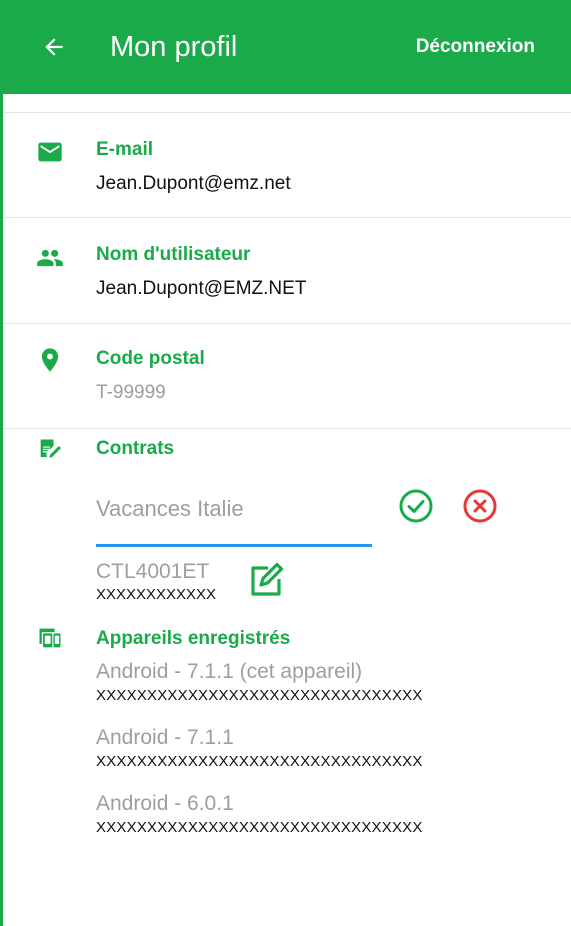  What do you see at coordinates (150, 358) in the screenshot?
I see `postal-label: Code postal` at bounding box center [150, 358].